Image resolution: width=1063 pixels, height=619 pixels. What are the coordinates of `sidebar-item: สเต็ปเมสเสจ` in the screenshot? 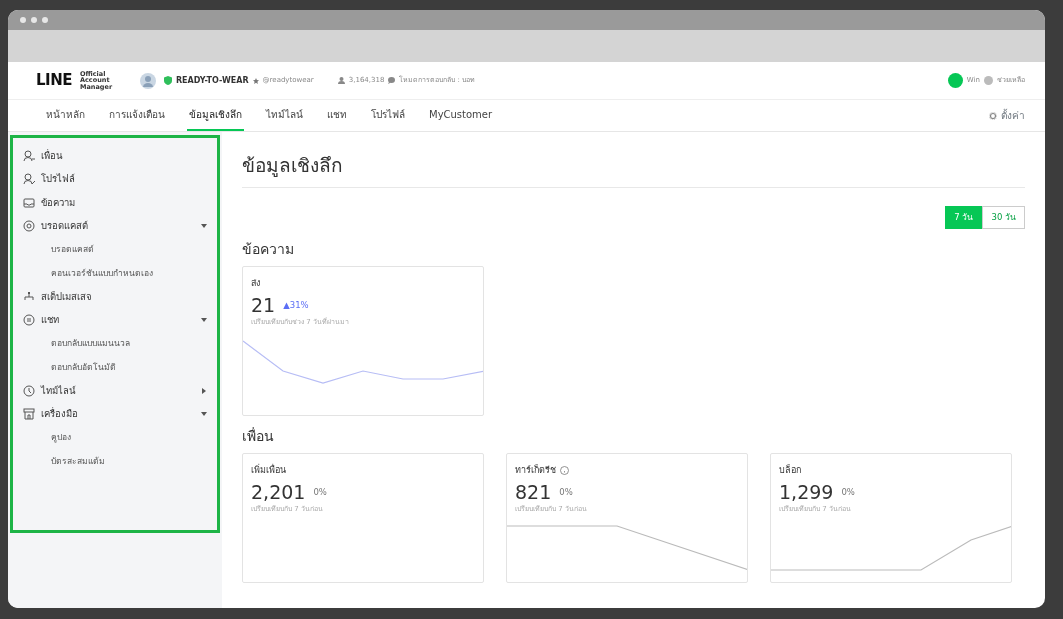 It's located at (115, 297).